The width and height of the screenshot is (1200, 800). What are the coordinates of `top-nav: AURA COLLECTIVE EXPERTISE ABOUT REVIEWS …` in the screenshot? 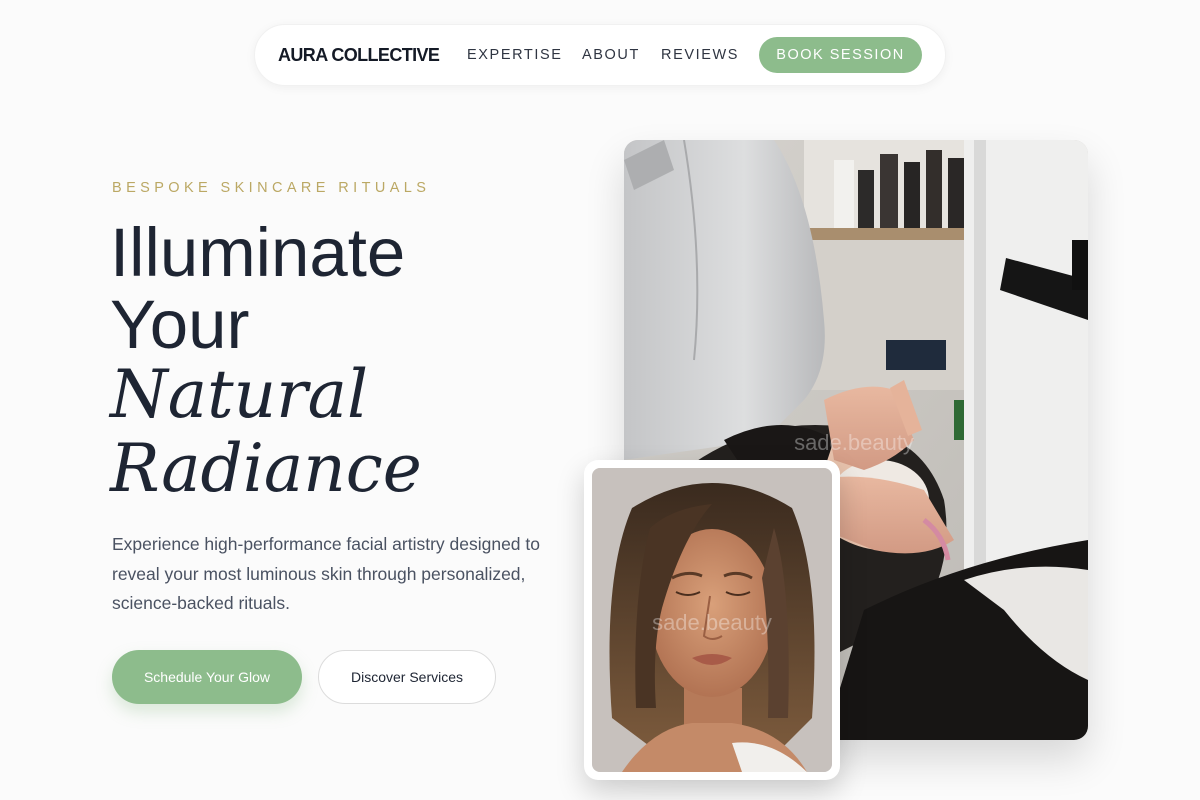 It's located at (600, 55).